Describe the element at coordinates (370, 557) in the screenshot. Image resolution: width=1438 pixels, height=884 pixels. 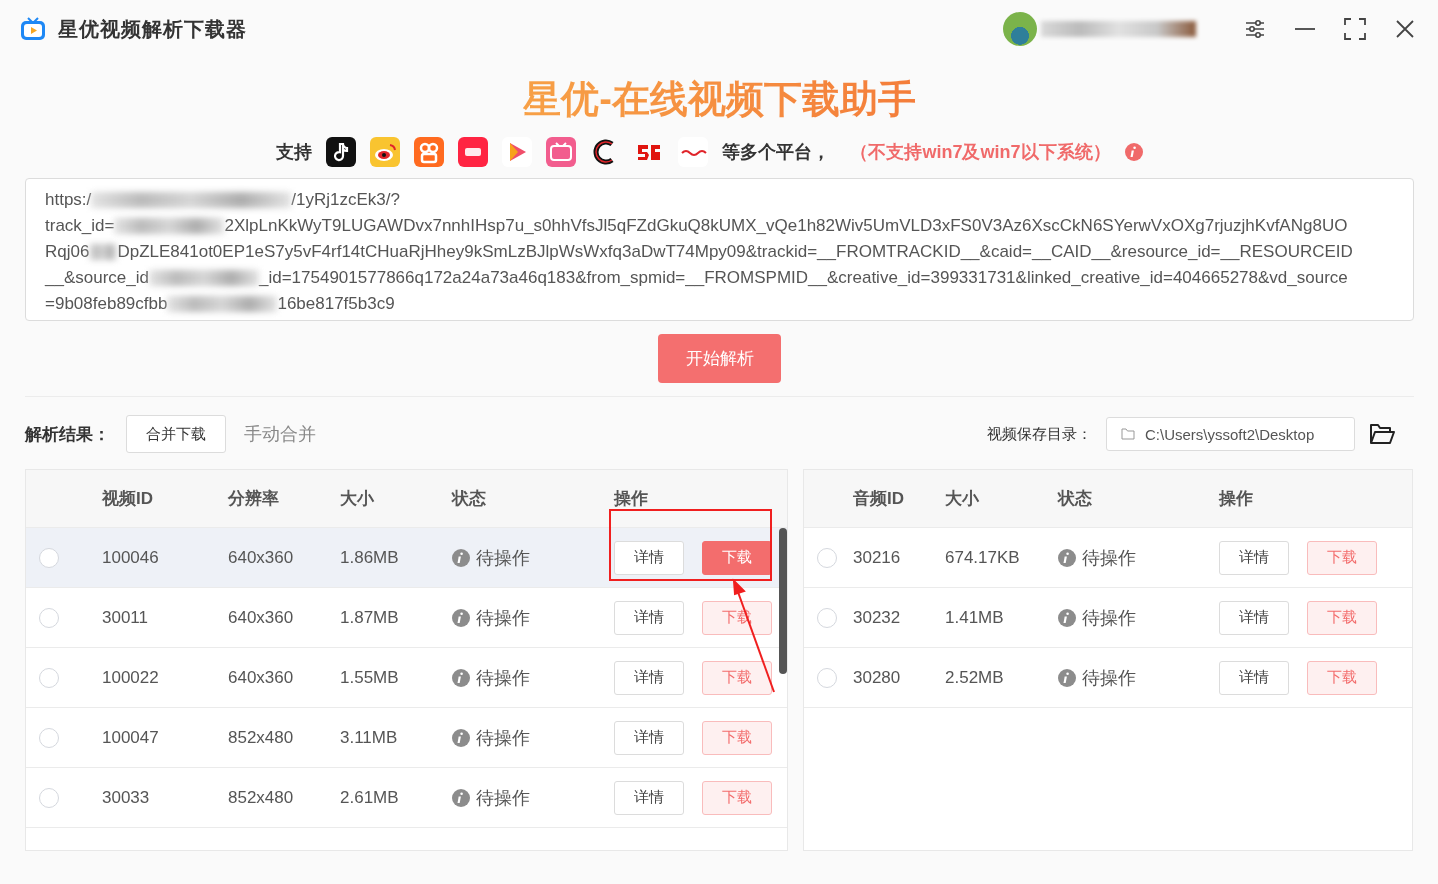
I see `table-cell-text: 1.86MB` at that location.